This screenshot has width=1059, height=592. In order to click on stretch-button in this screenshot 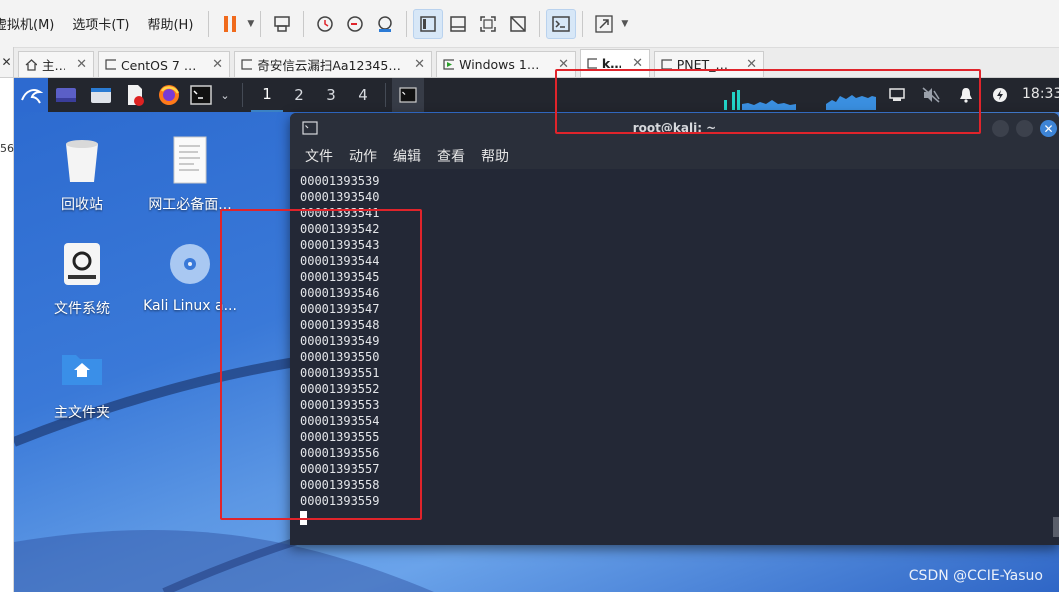, I will do `click(604, 24)`.